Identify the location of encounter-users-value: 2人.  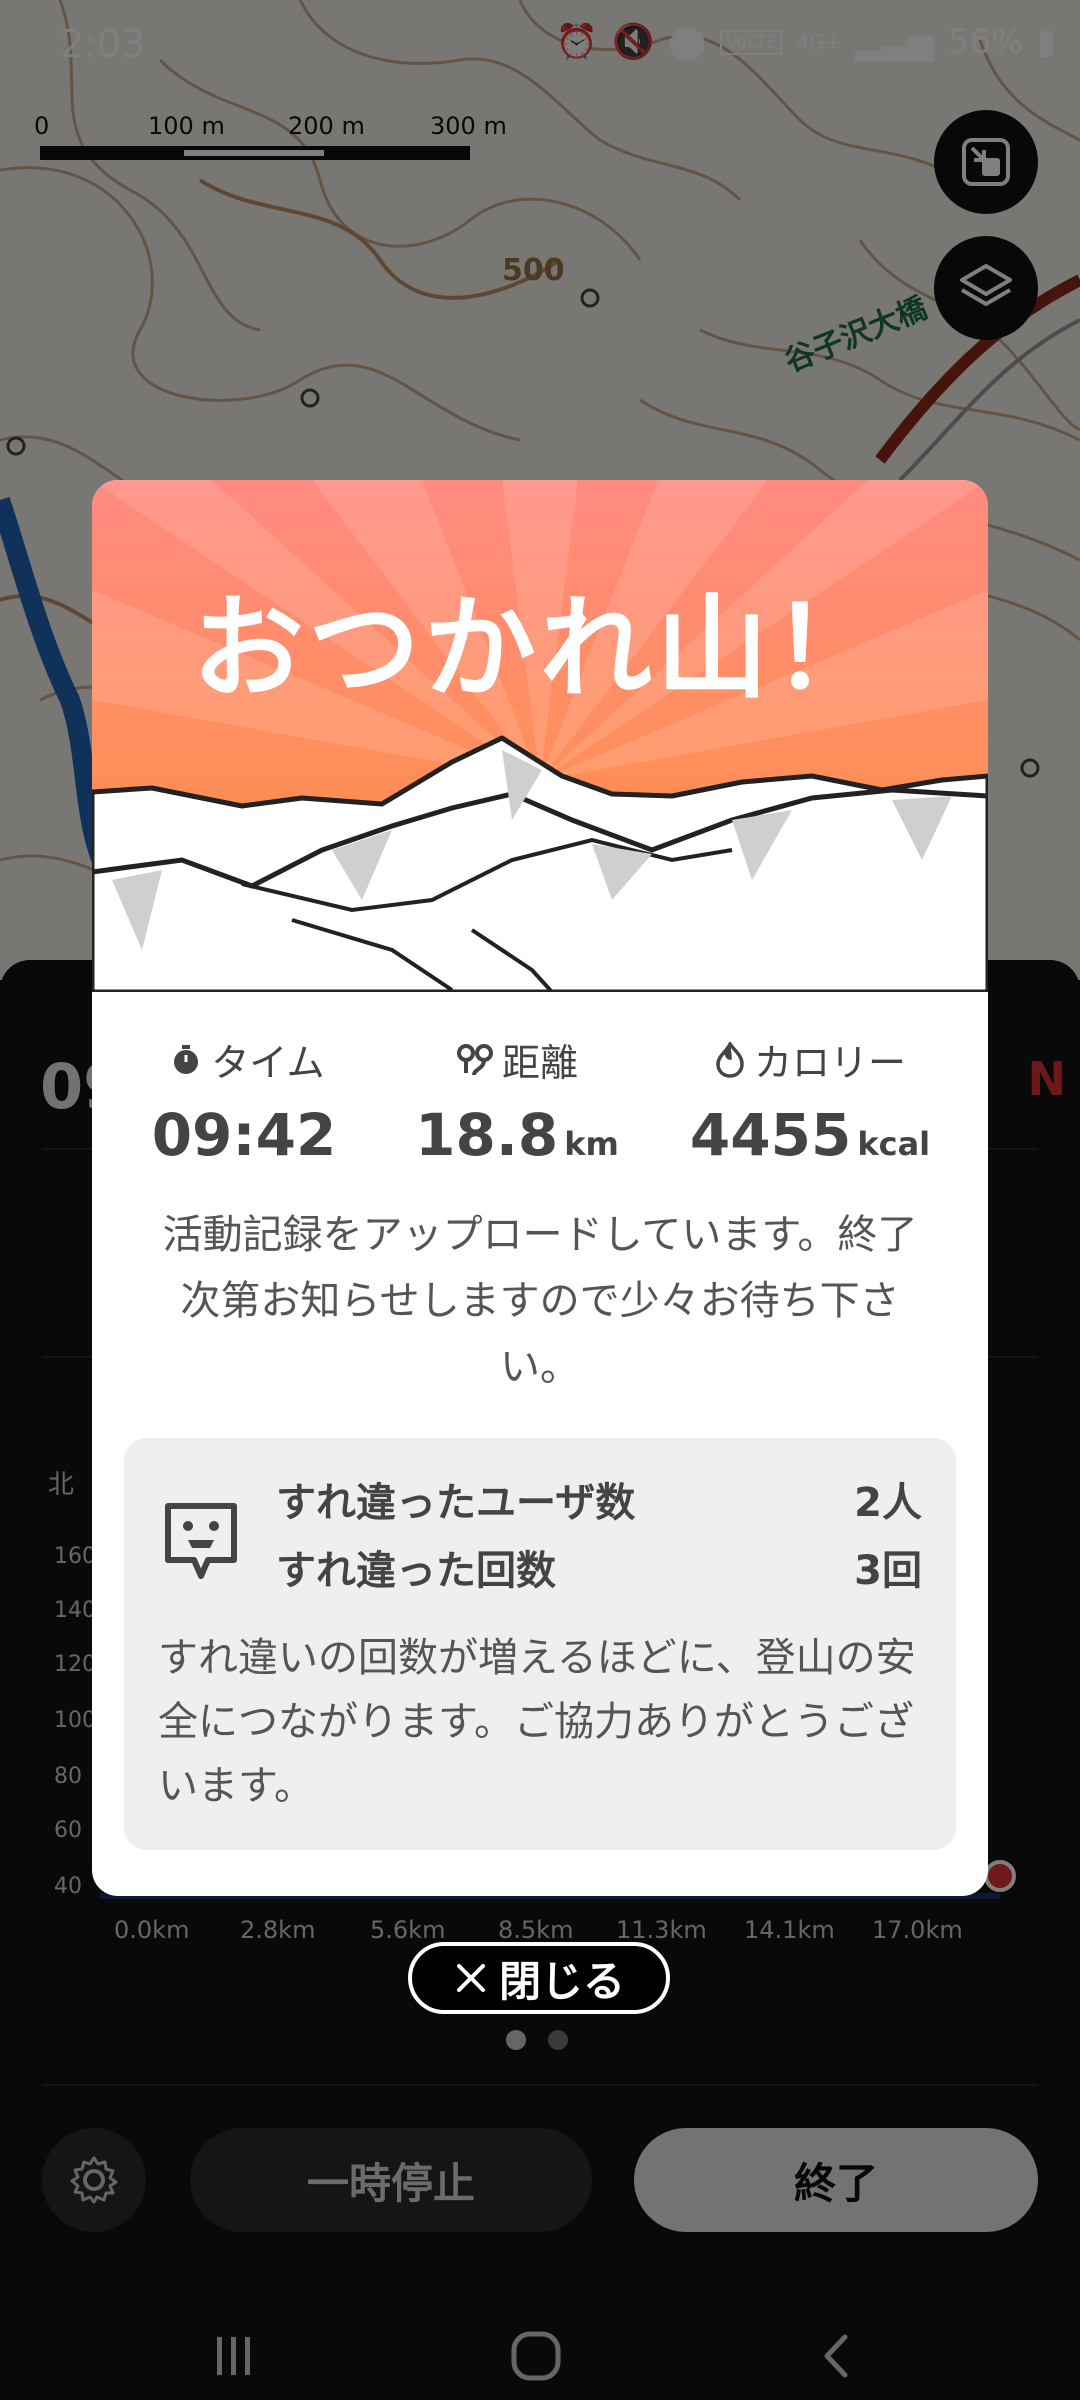
(888, 1503).